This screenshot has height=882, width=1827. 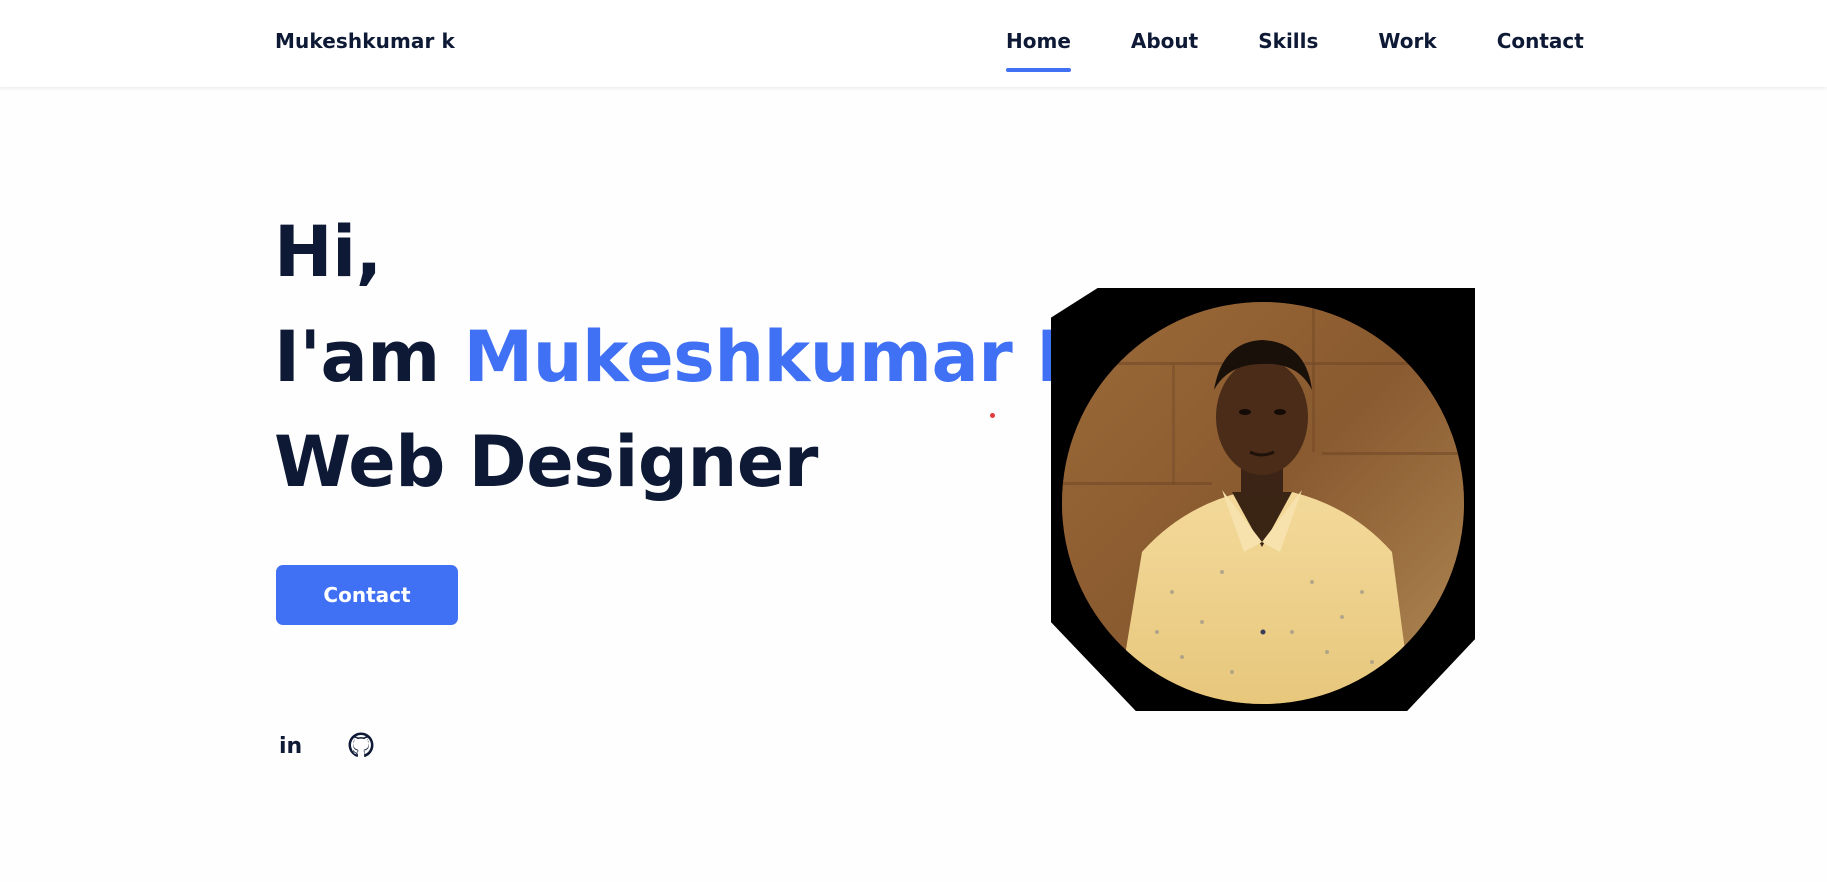 What do you see at coordinates (1164, 41) in the screenshot?
I see `nav-link-about: About` at bounding box center [1164, 41].